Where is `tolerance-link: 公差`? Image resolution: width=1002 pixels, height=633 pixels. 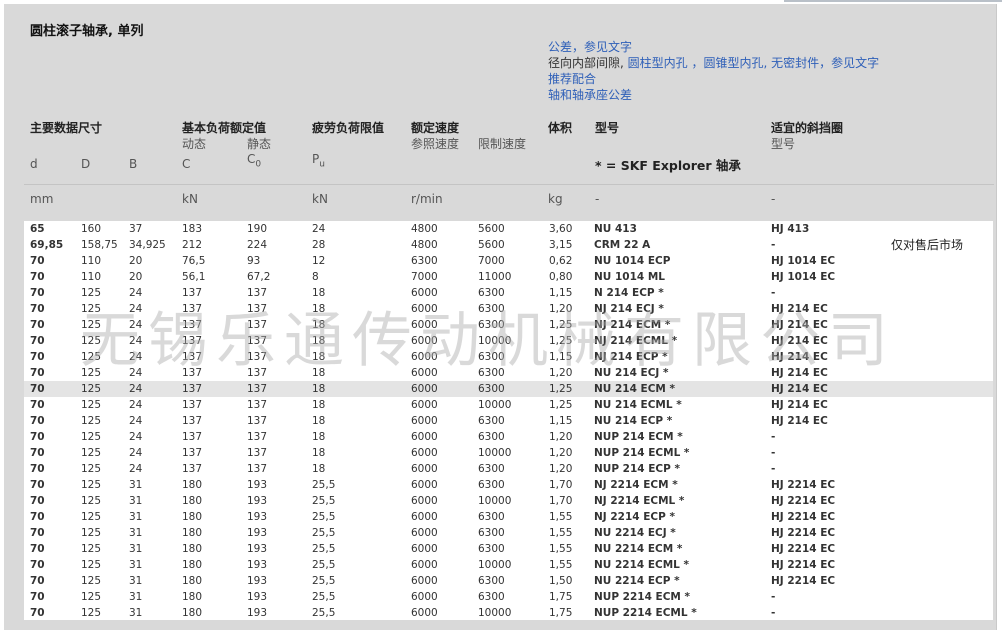 tolerance-link: 公差 is located at coordinates (560, 47).